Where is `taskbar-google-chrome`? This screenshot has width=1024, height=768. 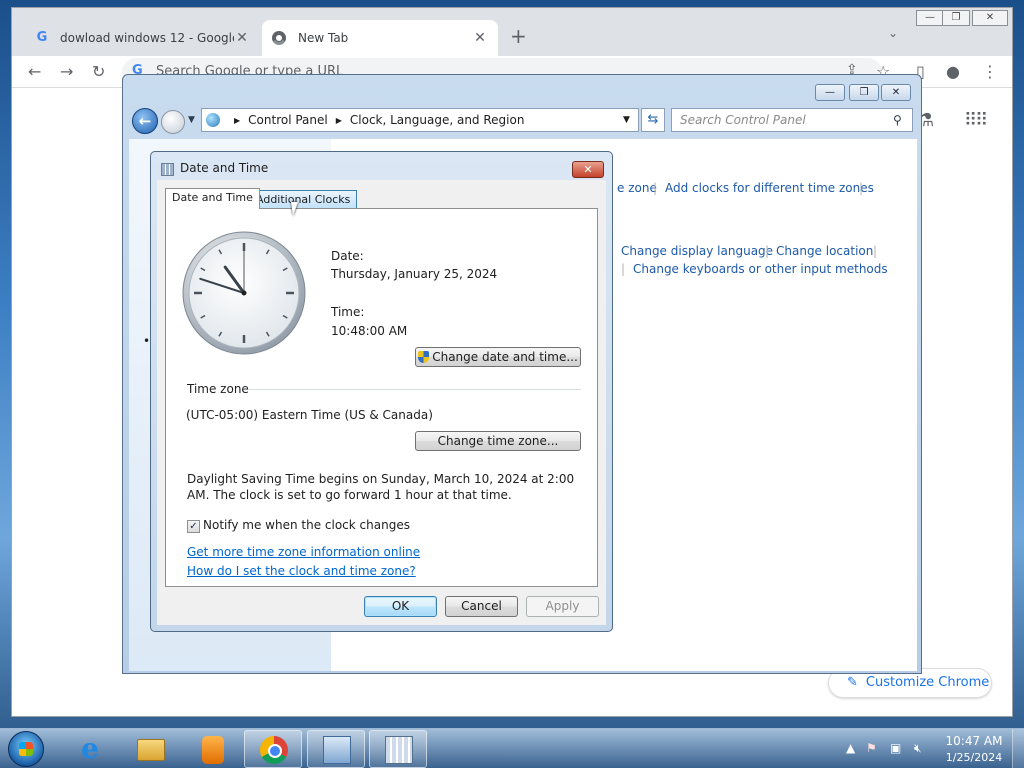
taskbar-google-chrome is located at coordinates (273, 749).